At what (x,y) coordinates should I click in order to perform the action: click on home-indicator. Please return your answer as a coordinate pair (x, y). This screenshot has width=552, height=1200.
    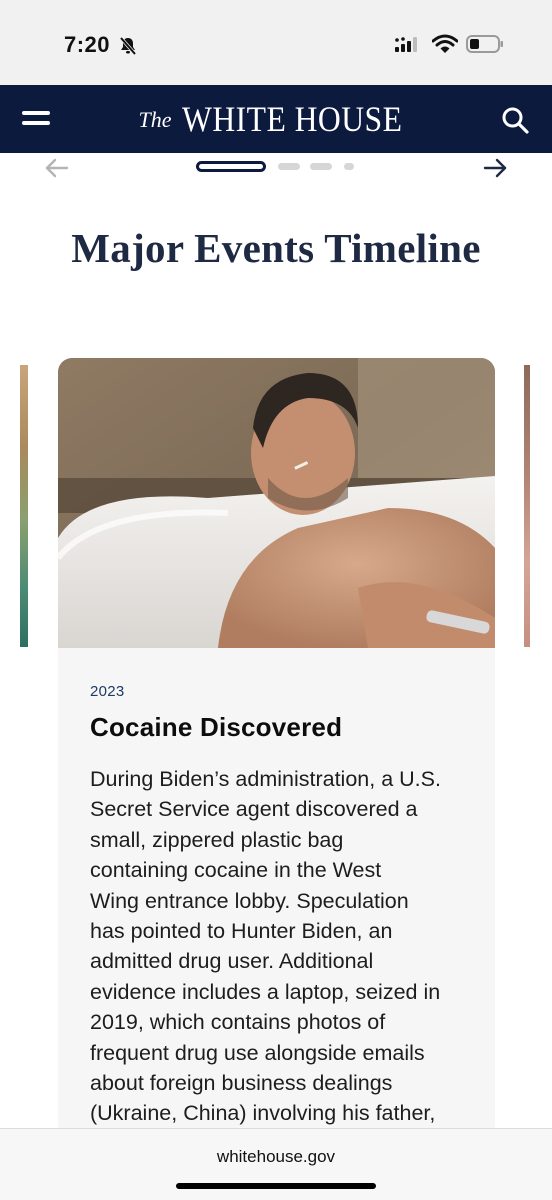
    Looking at the image, I should click on (276, 1186).